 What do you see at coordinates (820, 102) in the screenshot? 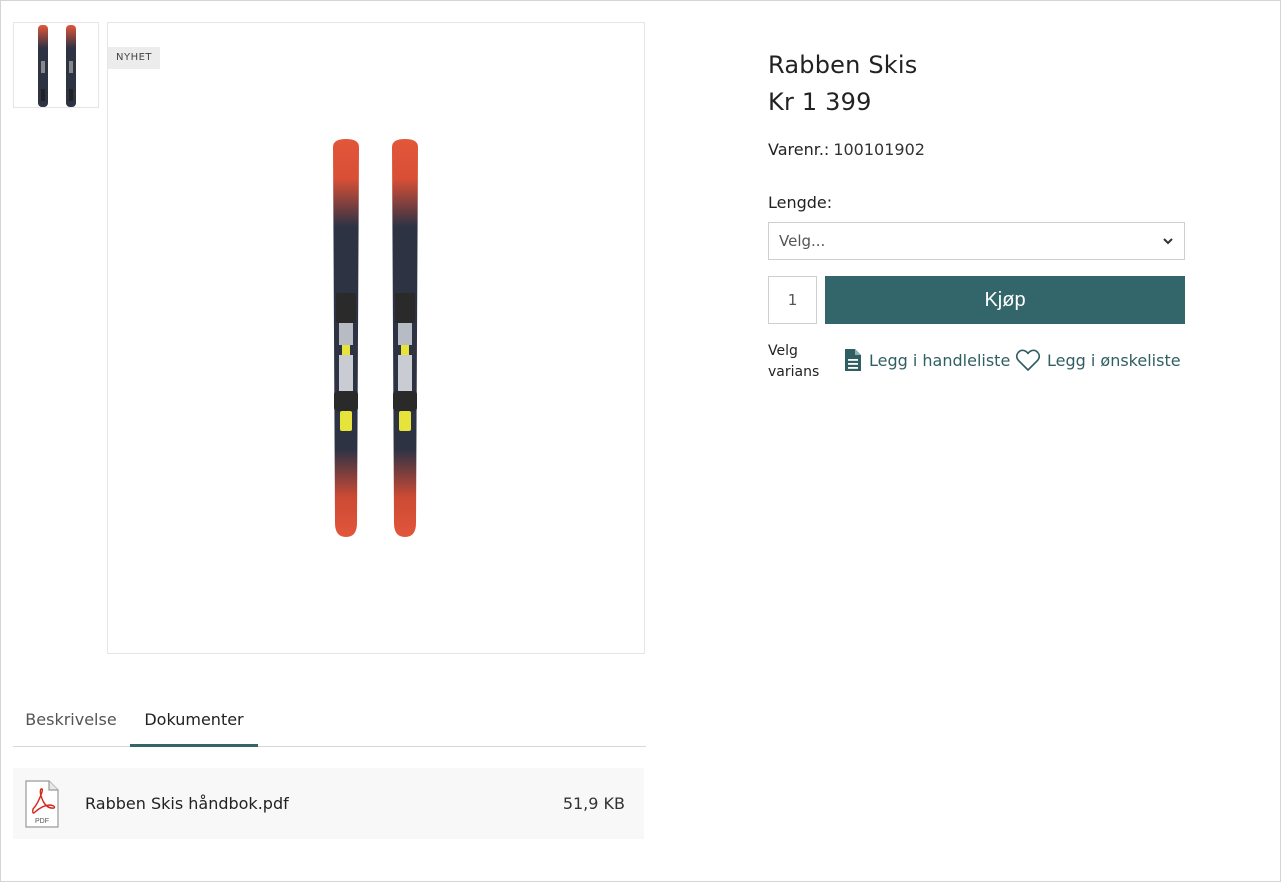
I see `product-price: Kr 1 399` at bounding box center [820, 102].